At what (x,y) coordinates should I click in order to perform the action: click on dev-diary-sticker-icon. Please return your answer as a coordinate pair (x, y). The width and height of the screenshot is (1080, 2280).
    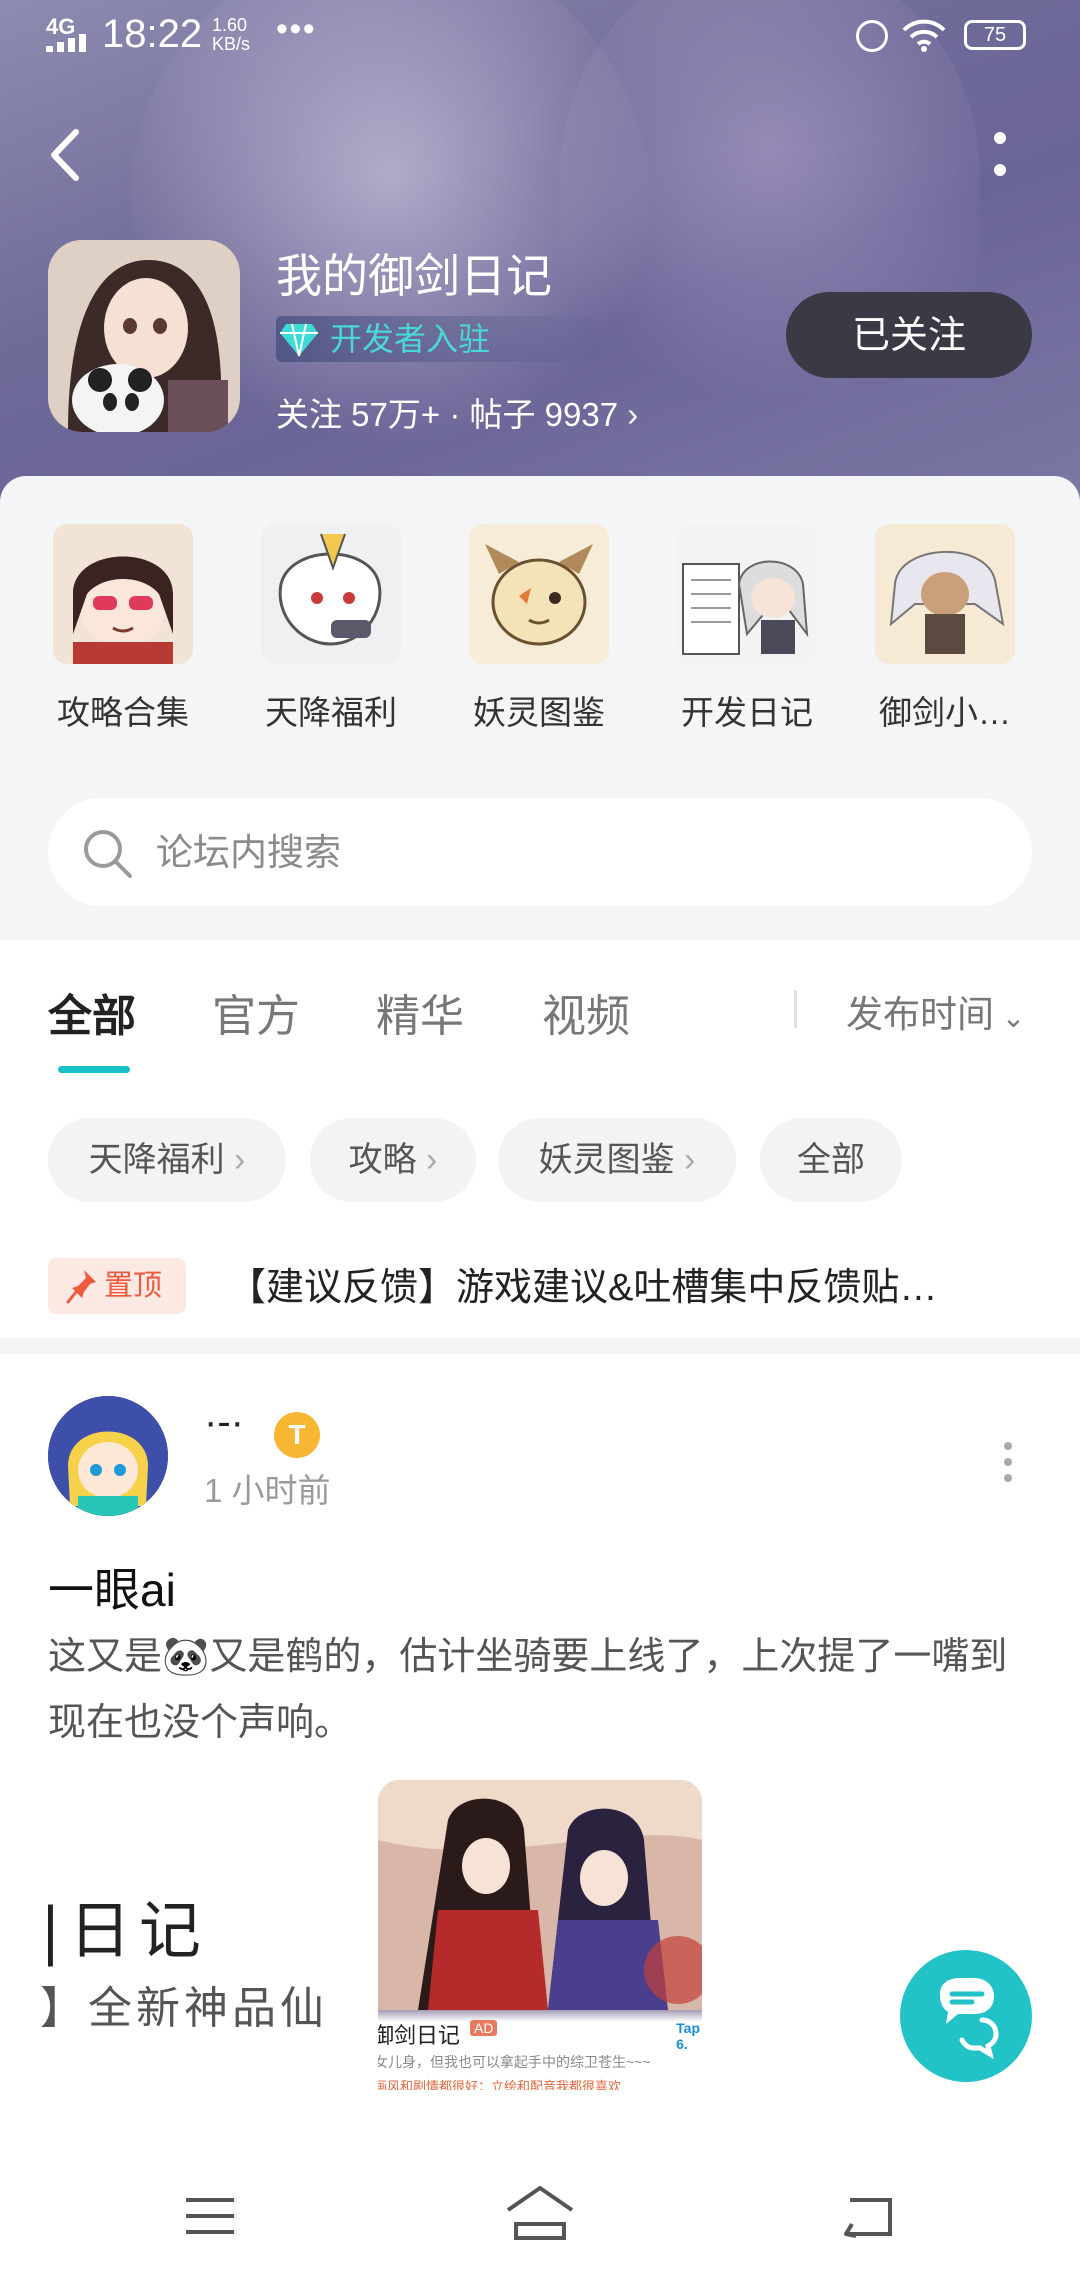
    Looking at the image, I should click on (747, 594).